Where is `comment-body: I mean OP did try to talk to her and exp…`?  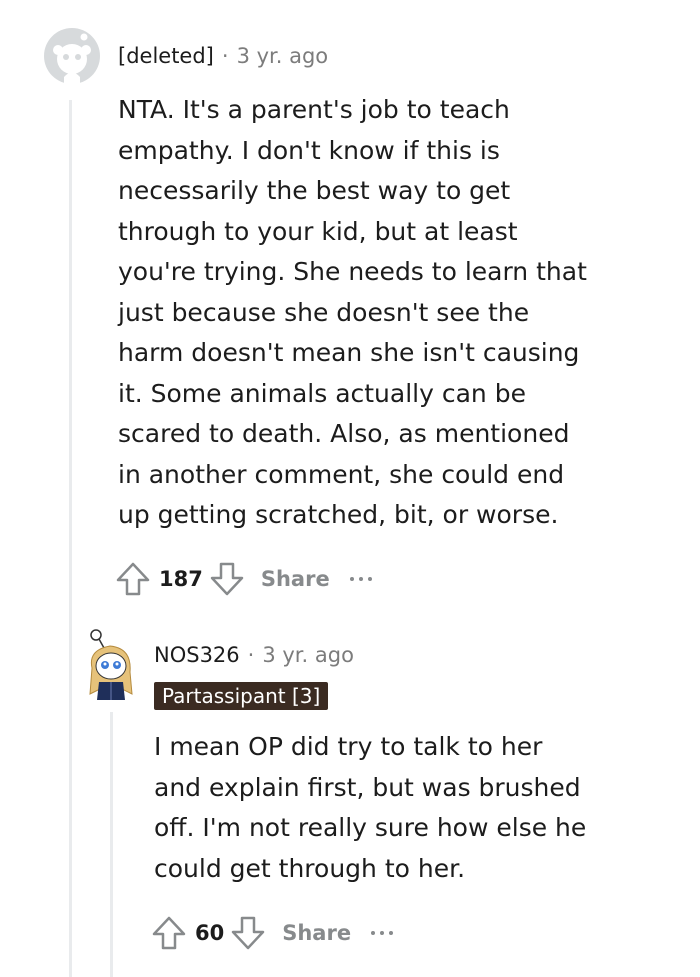 comment-body: I mean OP did try to talk to her and exp… is located at coordinates (370, 808).